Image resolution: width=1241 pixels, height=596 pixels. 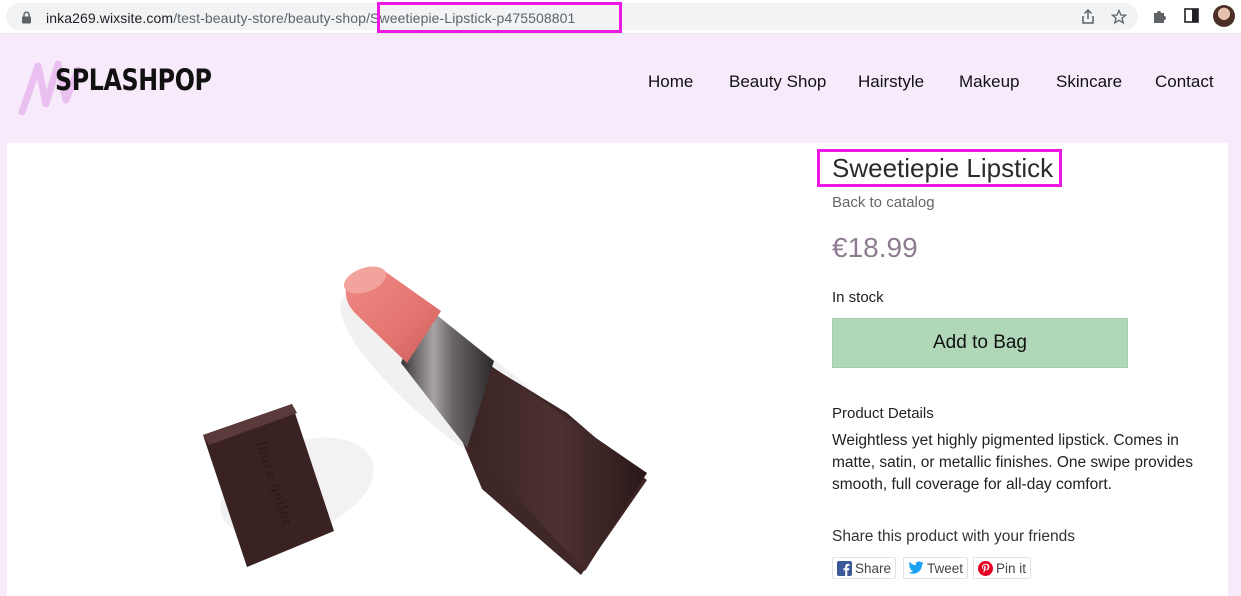 I want to click on twitter-bird-icon, so click(x=916, y=567).